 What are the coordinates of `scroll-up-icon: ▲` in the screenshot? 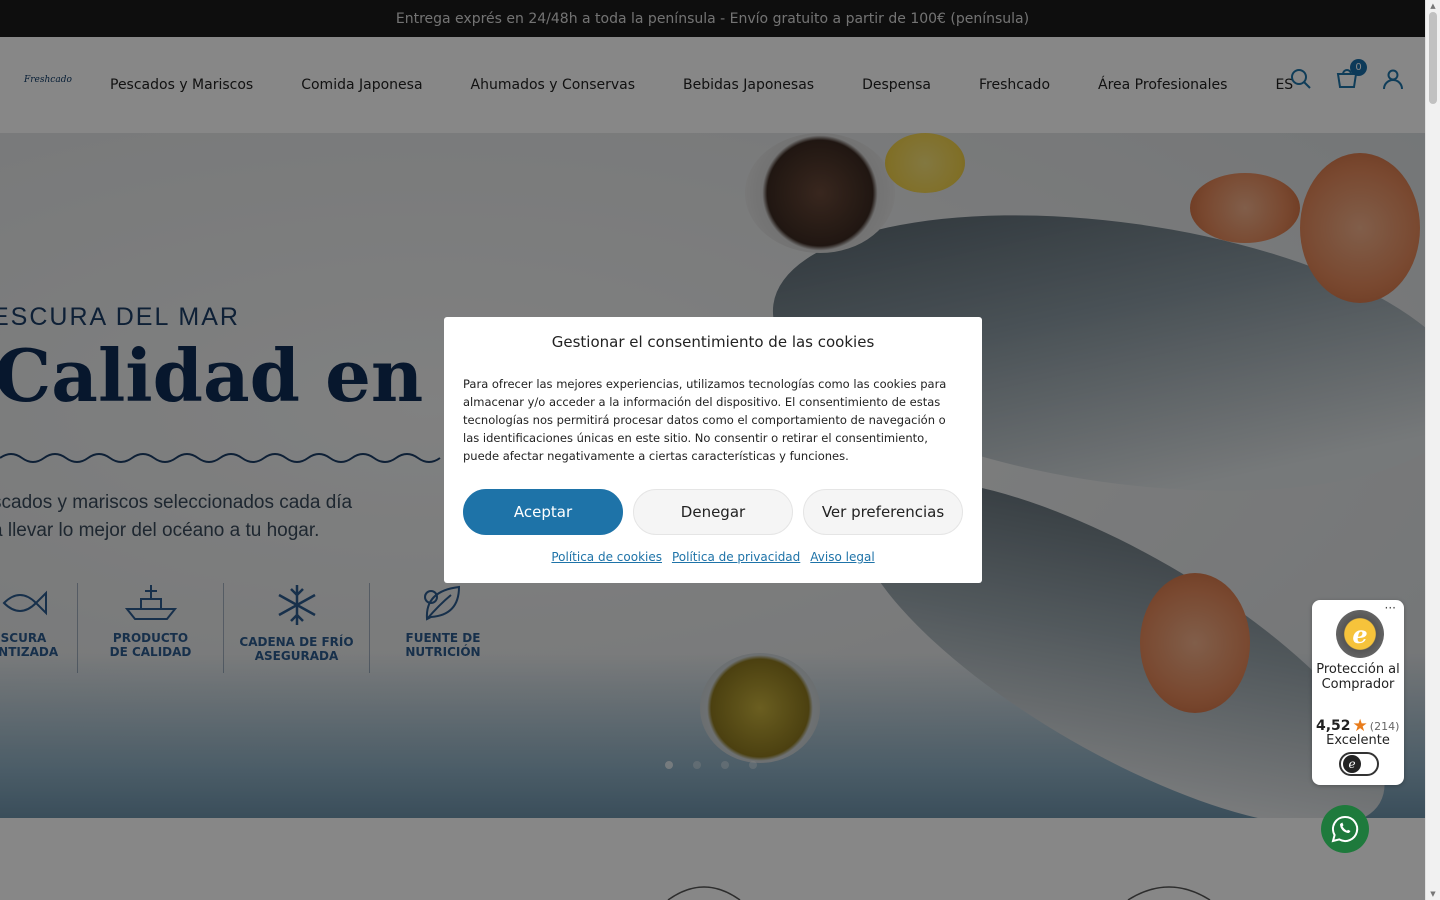 It's located at (1433, 6).